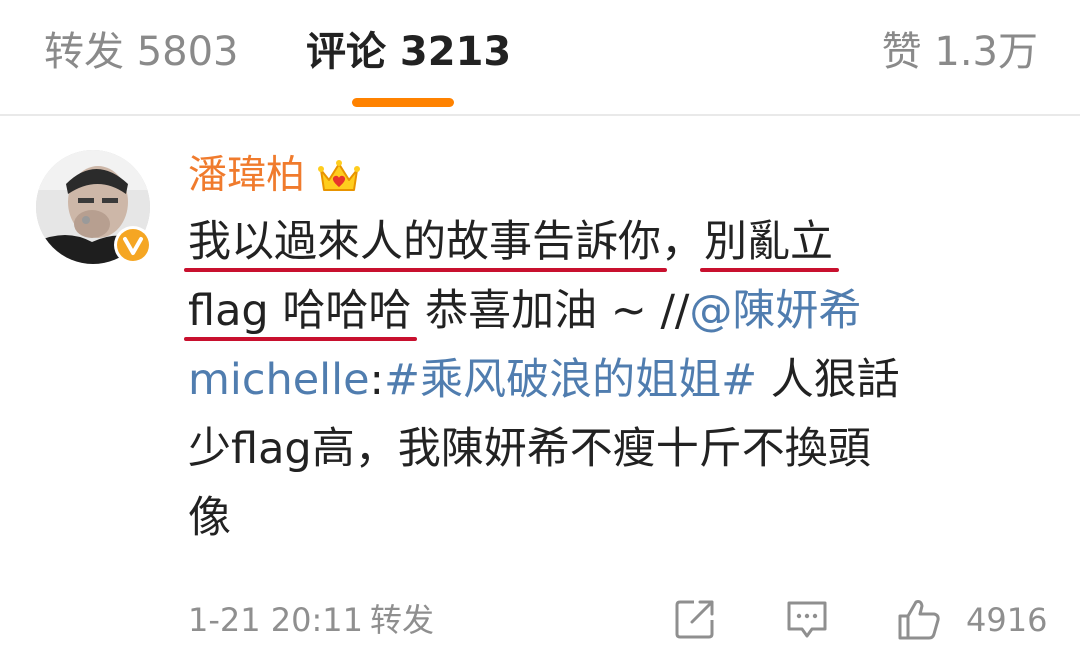  I want to click on comment-footer: 1-21 20:11 转发 4916, so click(540, 620).